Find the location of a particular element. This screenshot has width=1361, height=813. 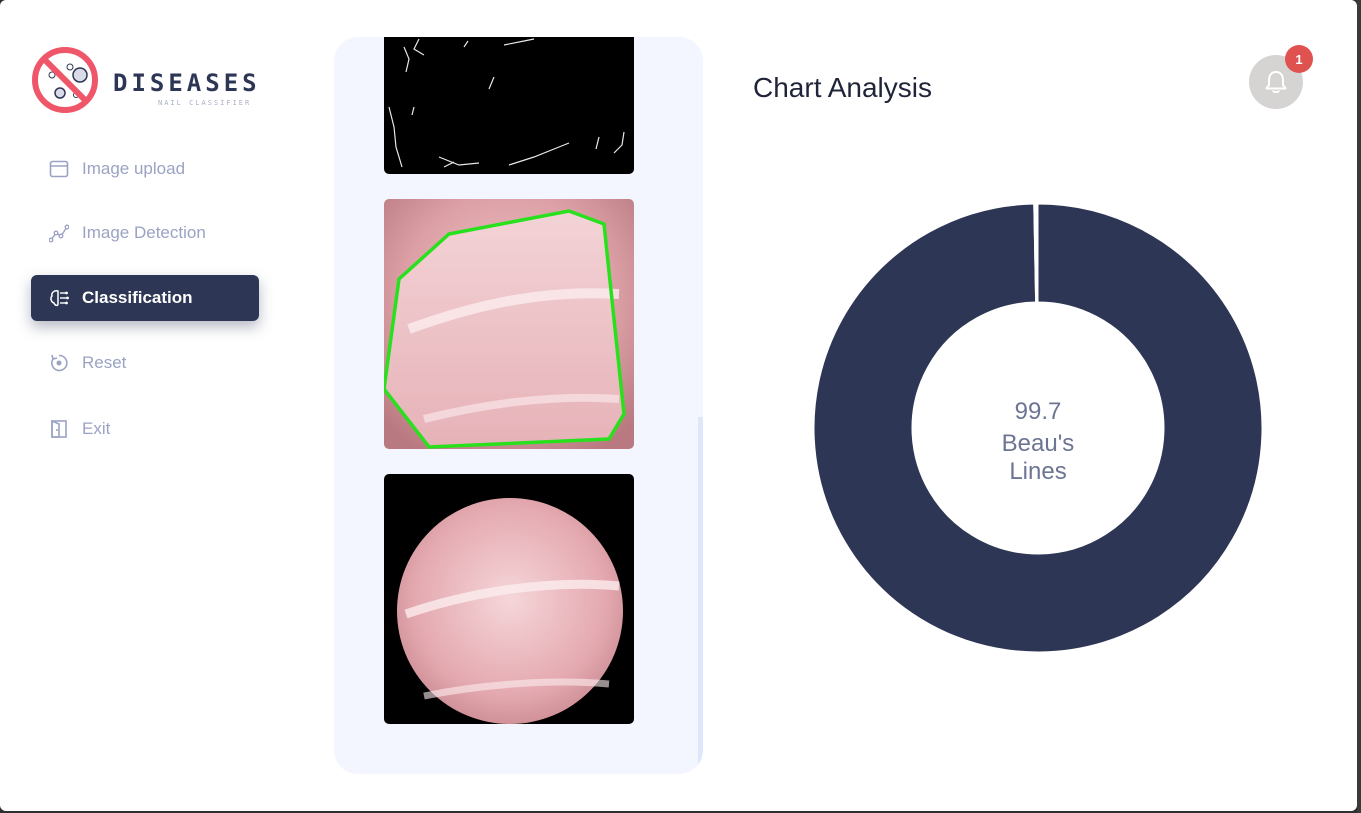

chart-center-value: 99.7 is located at coordinates (1038, 411).